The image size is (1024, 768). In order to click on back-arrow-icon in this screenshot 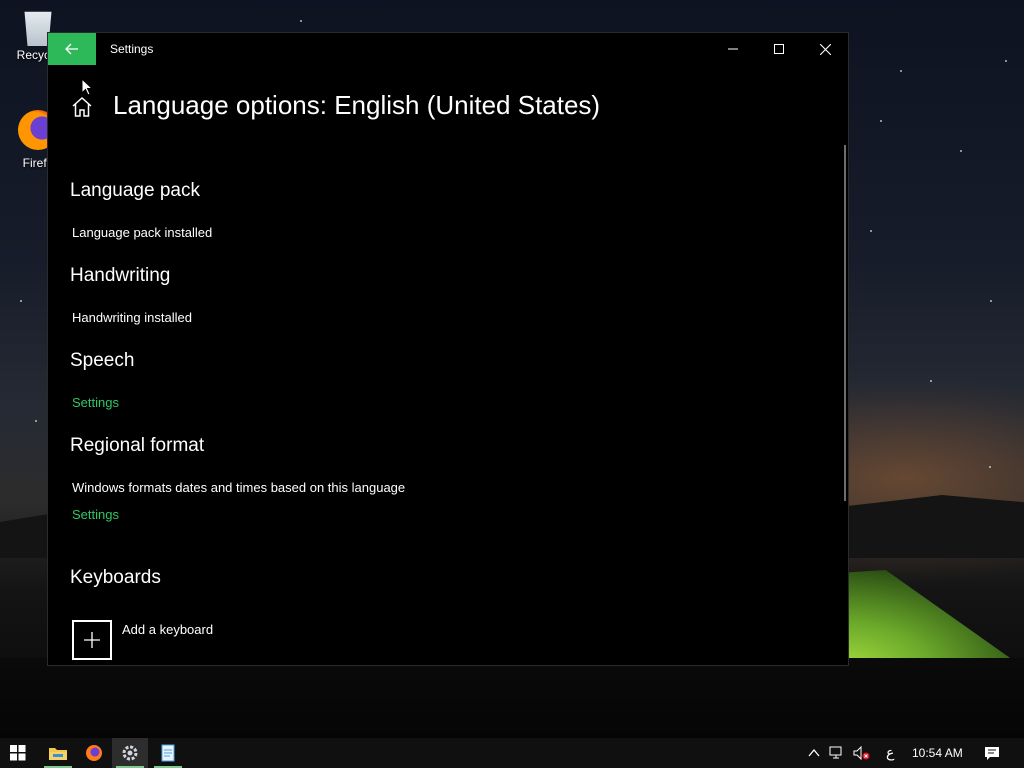, I will do `click(71, 49)`.